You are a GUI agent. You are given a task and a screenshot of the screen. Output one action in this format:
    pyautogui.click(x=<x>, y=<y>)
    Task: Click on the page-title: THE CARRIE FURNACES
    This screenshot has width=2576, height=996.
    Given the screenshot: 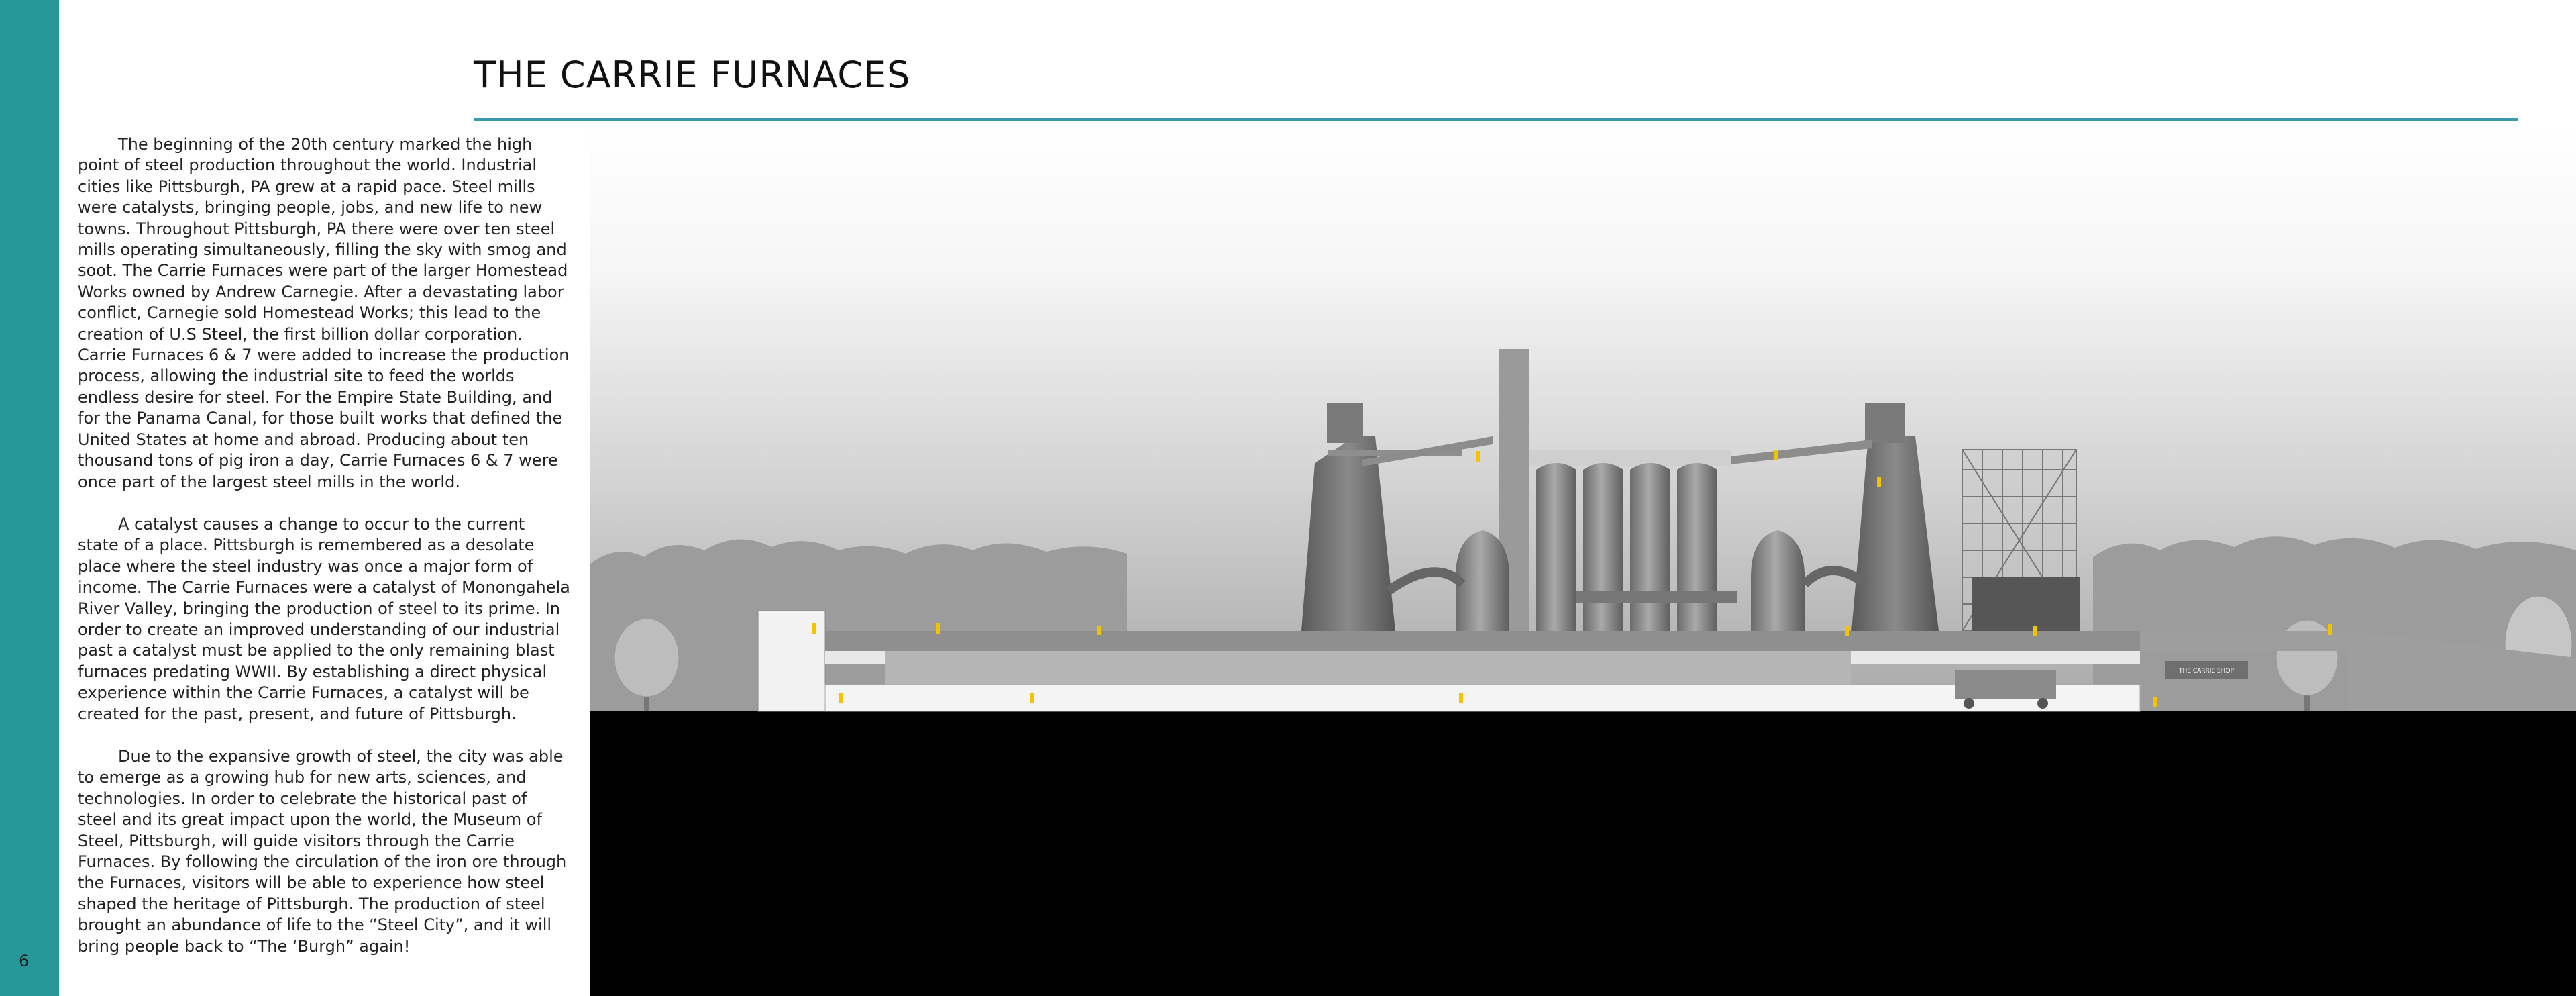 What is the action you would take?
    pyautogui.click(x=692, y=75)
    